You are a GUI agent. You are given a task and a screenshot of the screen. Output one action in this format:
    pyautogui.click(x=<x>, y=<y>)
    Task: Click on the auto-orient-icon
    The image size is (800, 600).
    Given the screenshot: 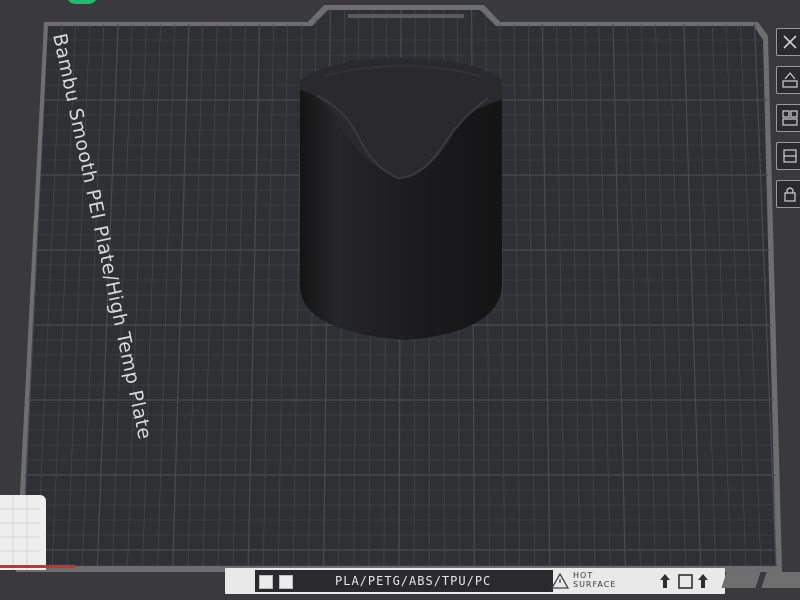 What is the action you would take?
    pyautogui.click(x=790, y=80)
    